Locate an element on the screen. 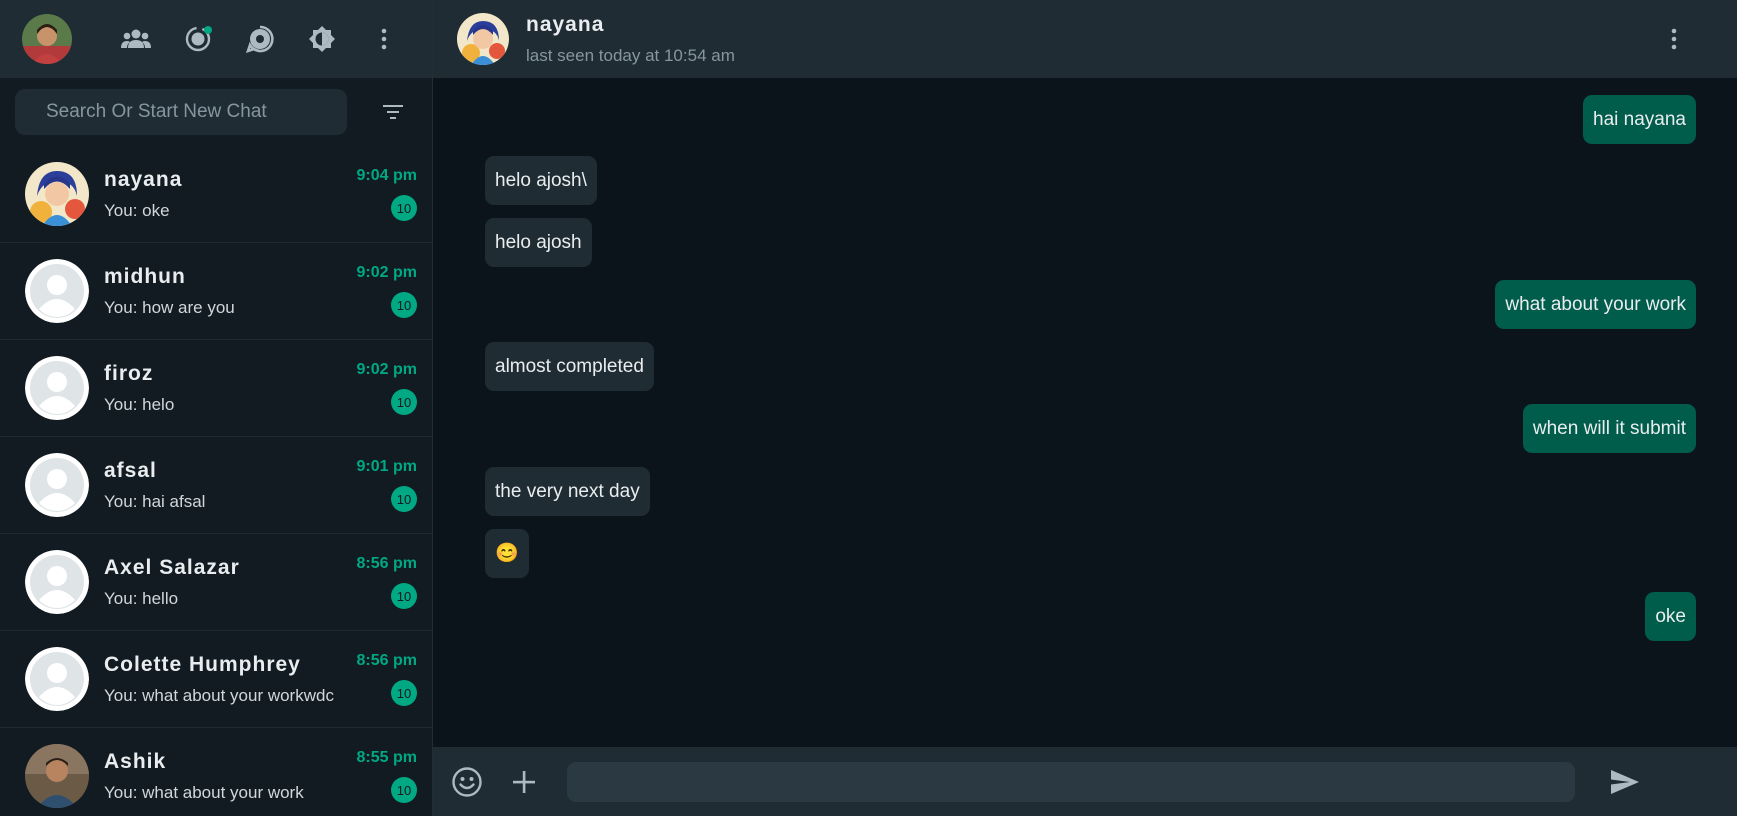  contact-avatar is located at coordinates (483, 39).